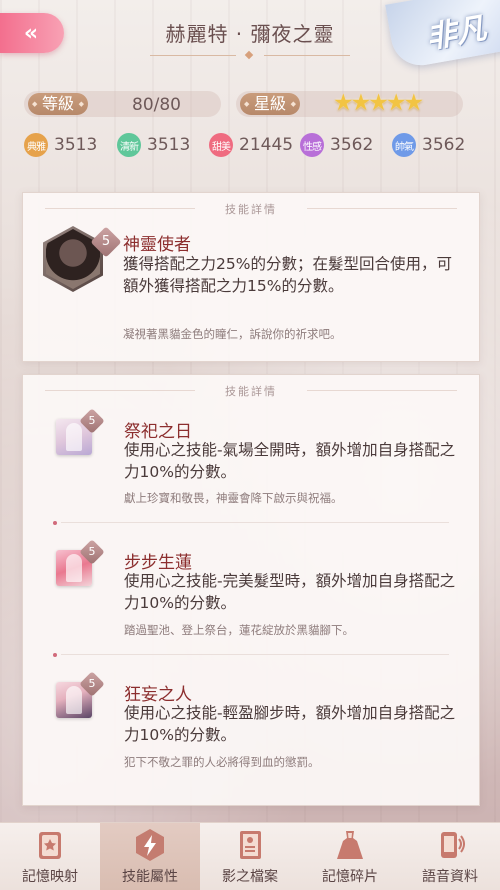  Describe the element at coordinates (50, 877) in the screenshot. I see `tab-label: 記憶映射` at that location.